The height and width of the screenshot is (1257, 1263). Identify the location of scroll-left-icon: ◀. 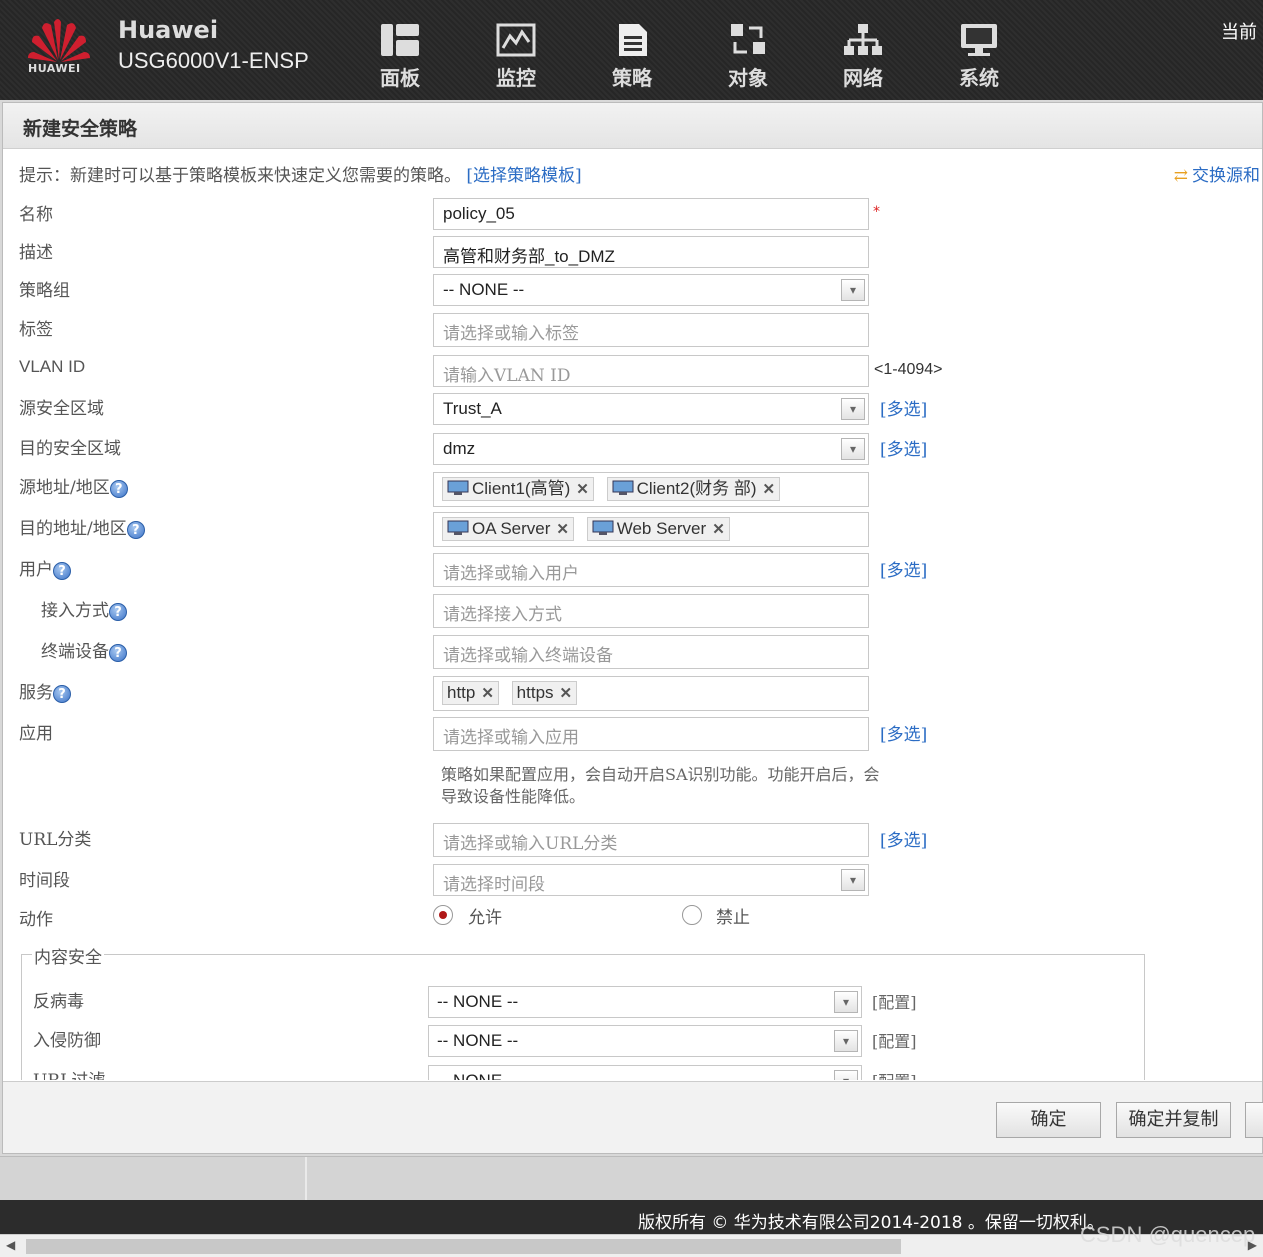
(10, 1245).